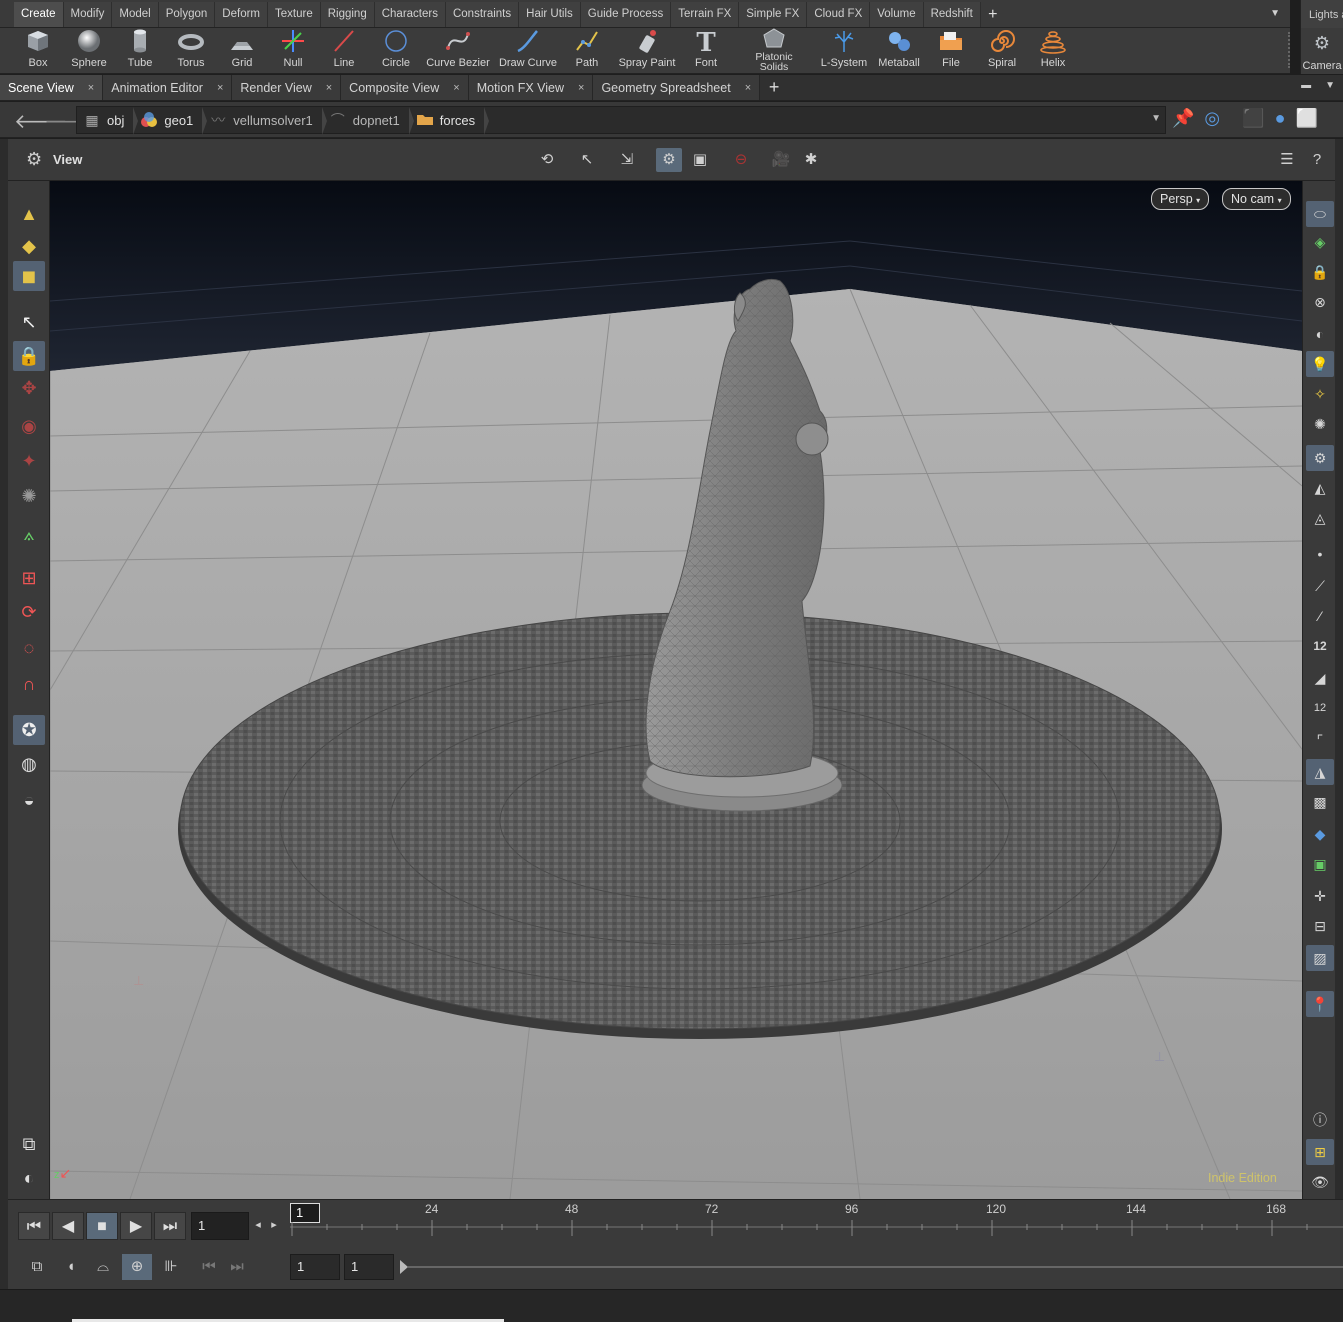  What do you see at coordinates (1320, 834) in the screenshot?
I see `guide-icon: ◆` at bounding box center [1320, 834].